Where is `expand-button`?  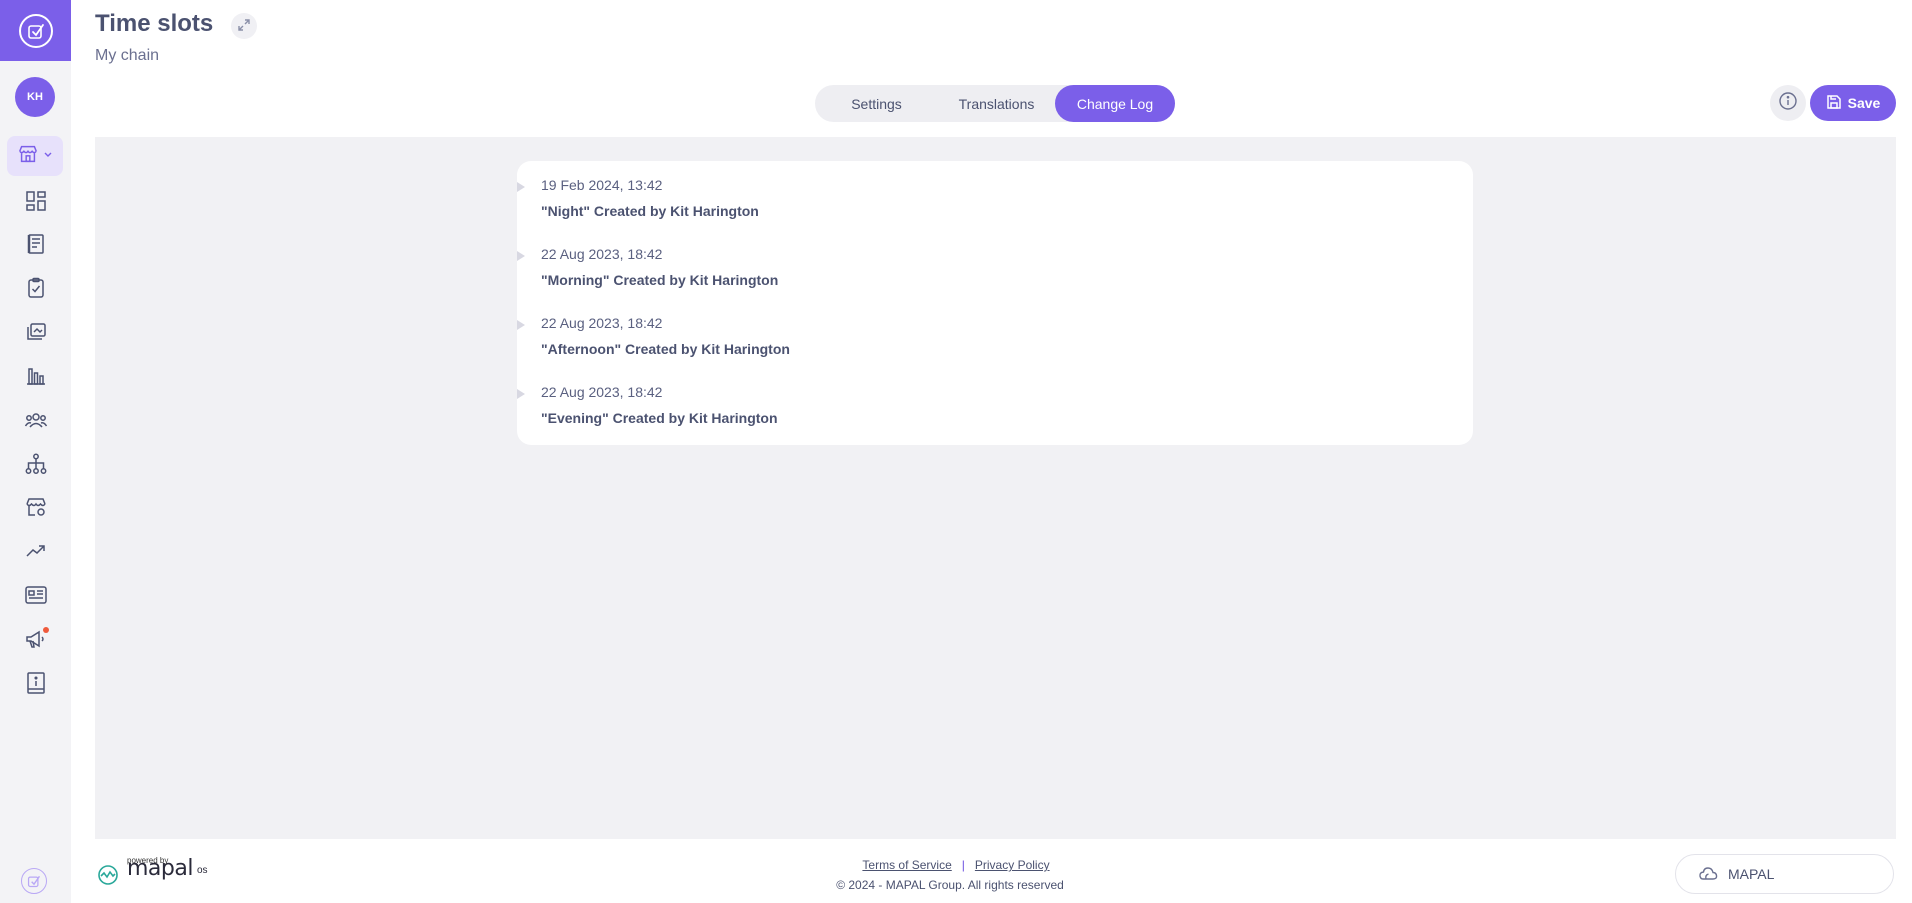
expand-button is located at coordinates (244, 26).